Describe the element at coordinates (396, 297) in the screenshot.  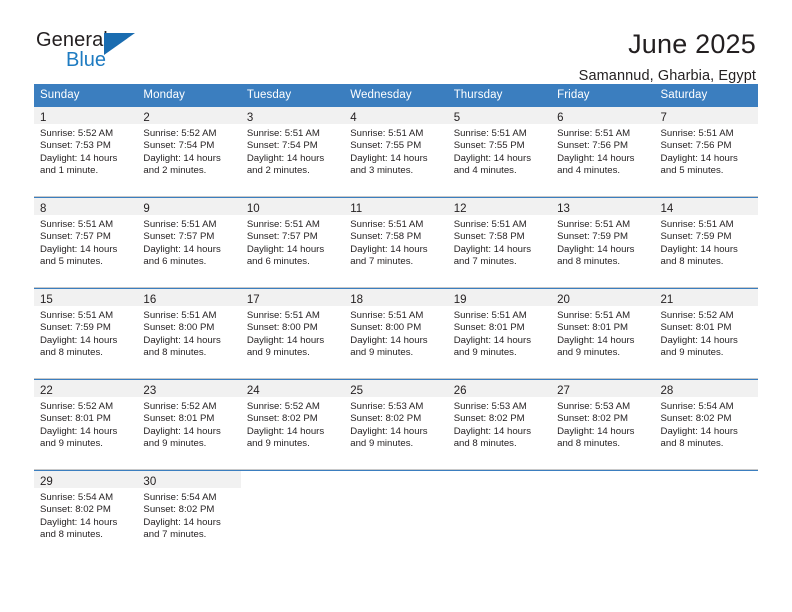
I see `day-number-bar: 18` at that location.